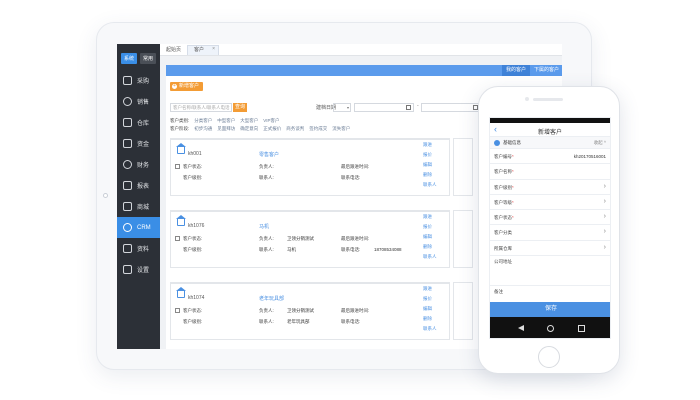 The height and width of the screenshot is (400, 700). I want to click on crm-icon, so click(127, 227).